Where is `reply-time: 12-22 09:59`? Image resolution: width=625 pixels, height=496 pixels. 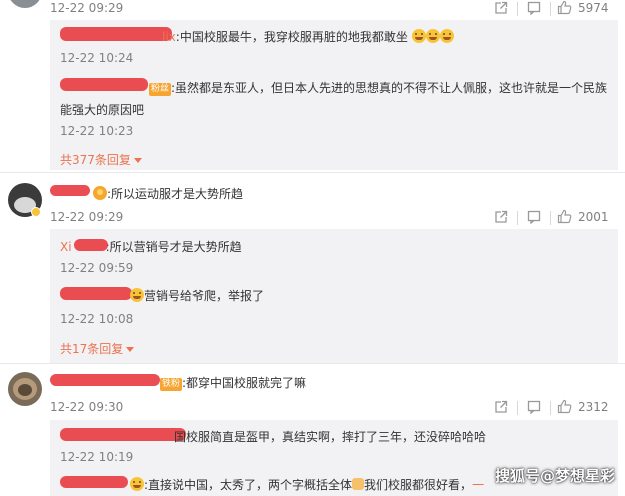
reply-time: 12-22 09:59 is located at coordinates (97, 268).